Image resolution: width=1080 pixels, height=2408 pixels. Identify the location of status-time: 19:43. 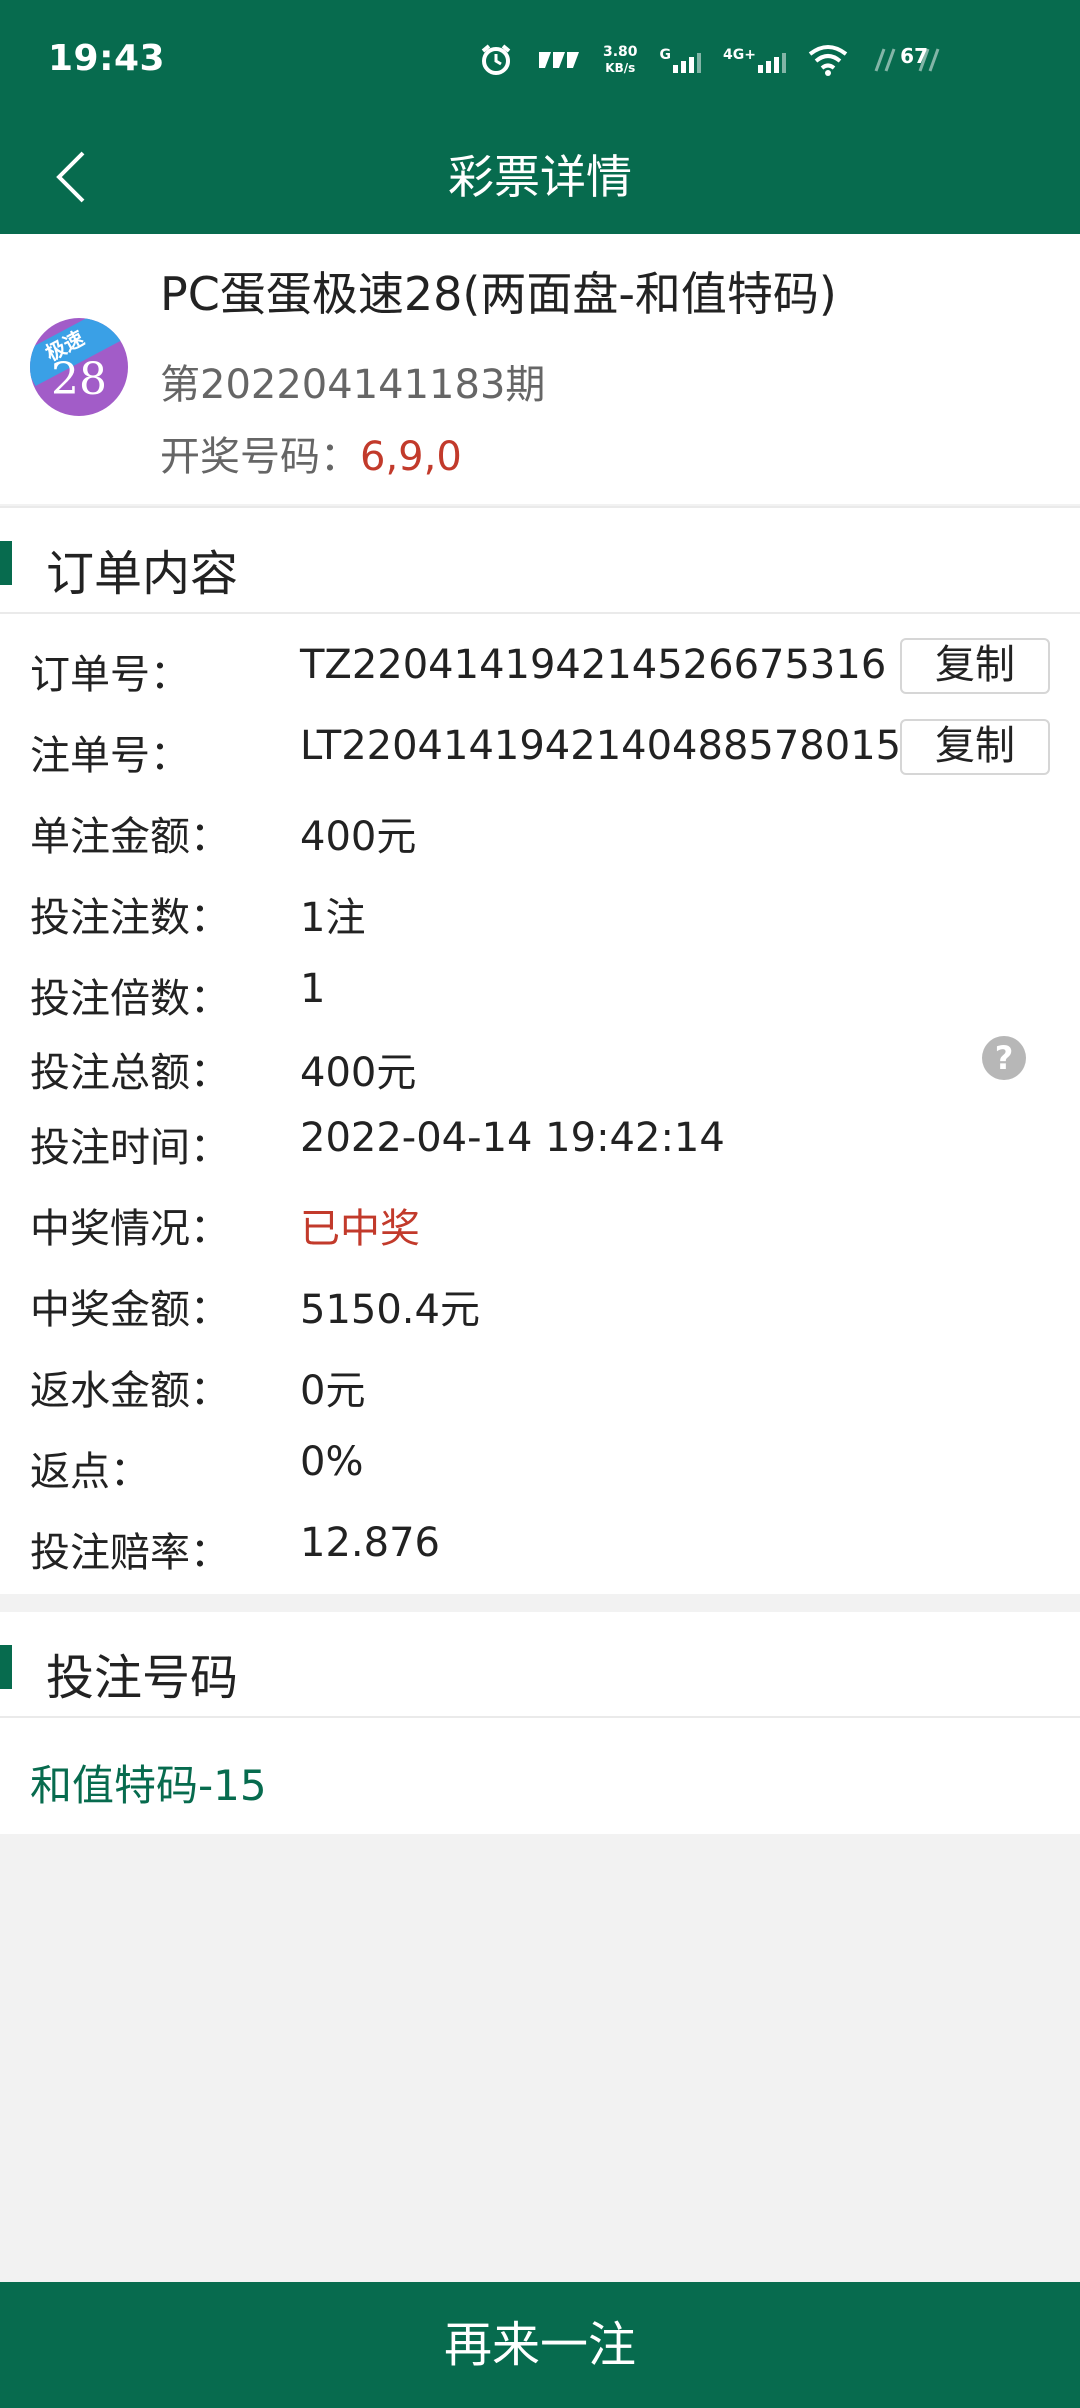
(107, 58).